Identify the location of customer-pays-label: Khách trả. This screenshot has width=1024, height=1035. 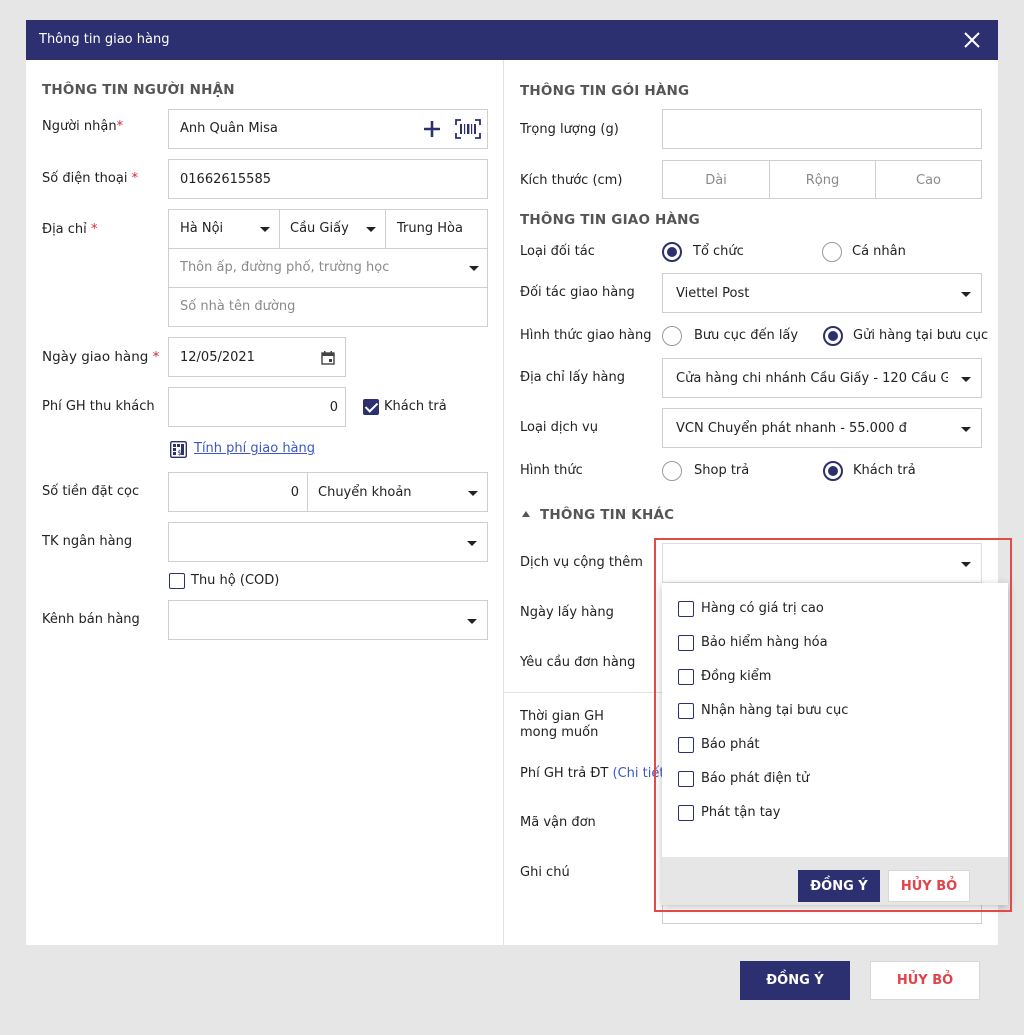
(415, 406).